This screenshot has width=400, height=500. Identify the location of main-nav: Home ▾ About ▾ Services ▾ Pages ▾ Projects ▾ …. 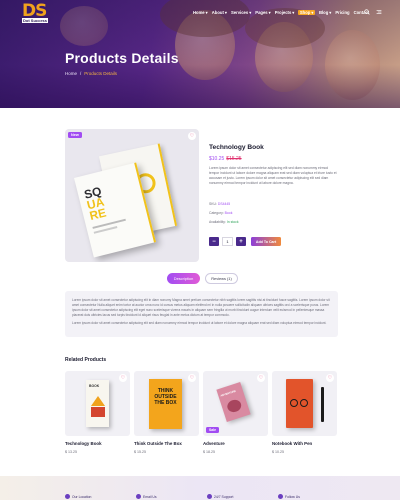
(281, 12).